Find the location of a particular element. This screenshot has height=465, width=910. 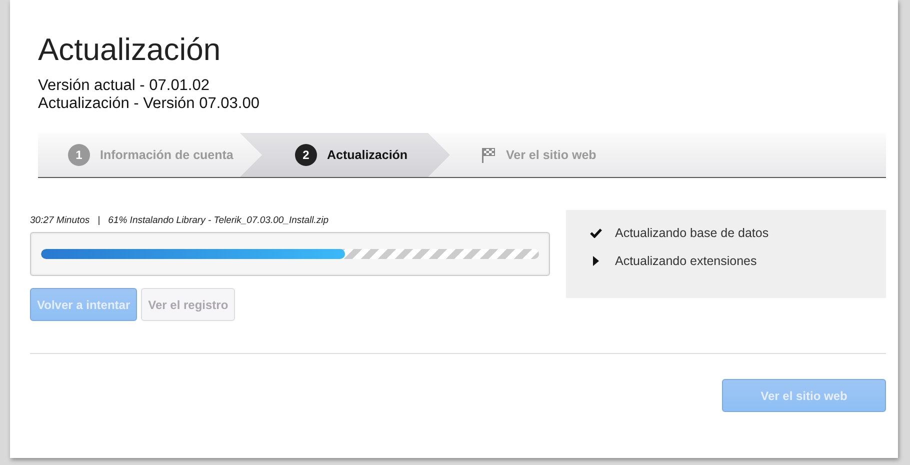

page-title: Actualización is located at coordinates (129, 50).